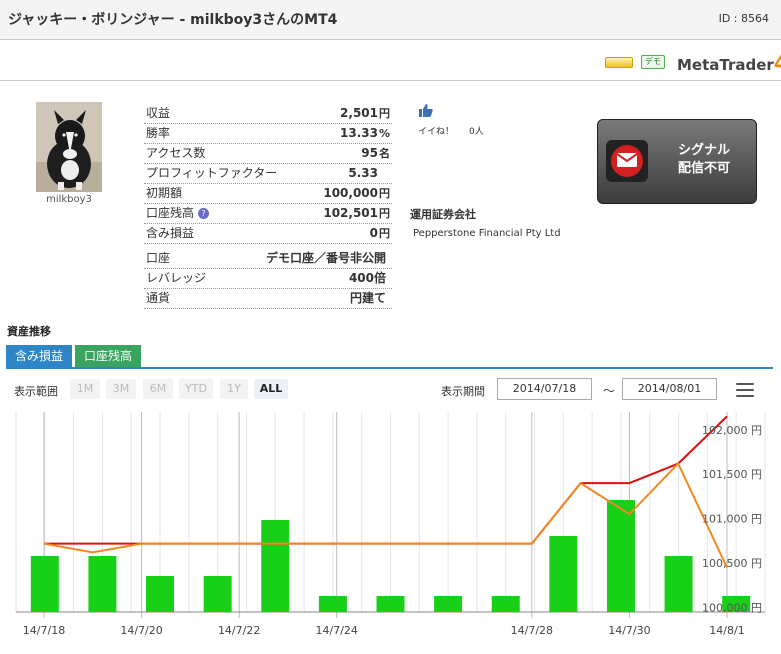  I want to click on account-id: ID : 8564, so click(743, 18).